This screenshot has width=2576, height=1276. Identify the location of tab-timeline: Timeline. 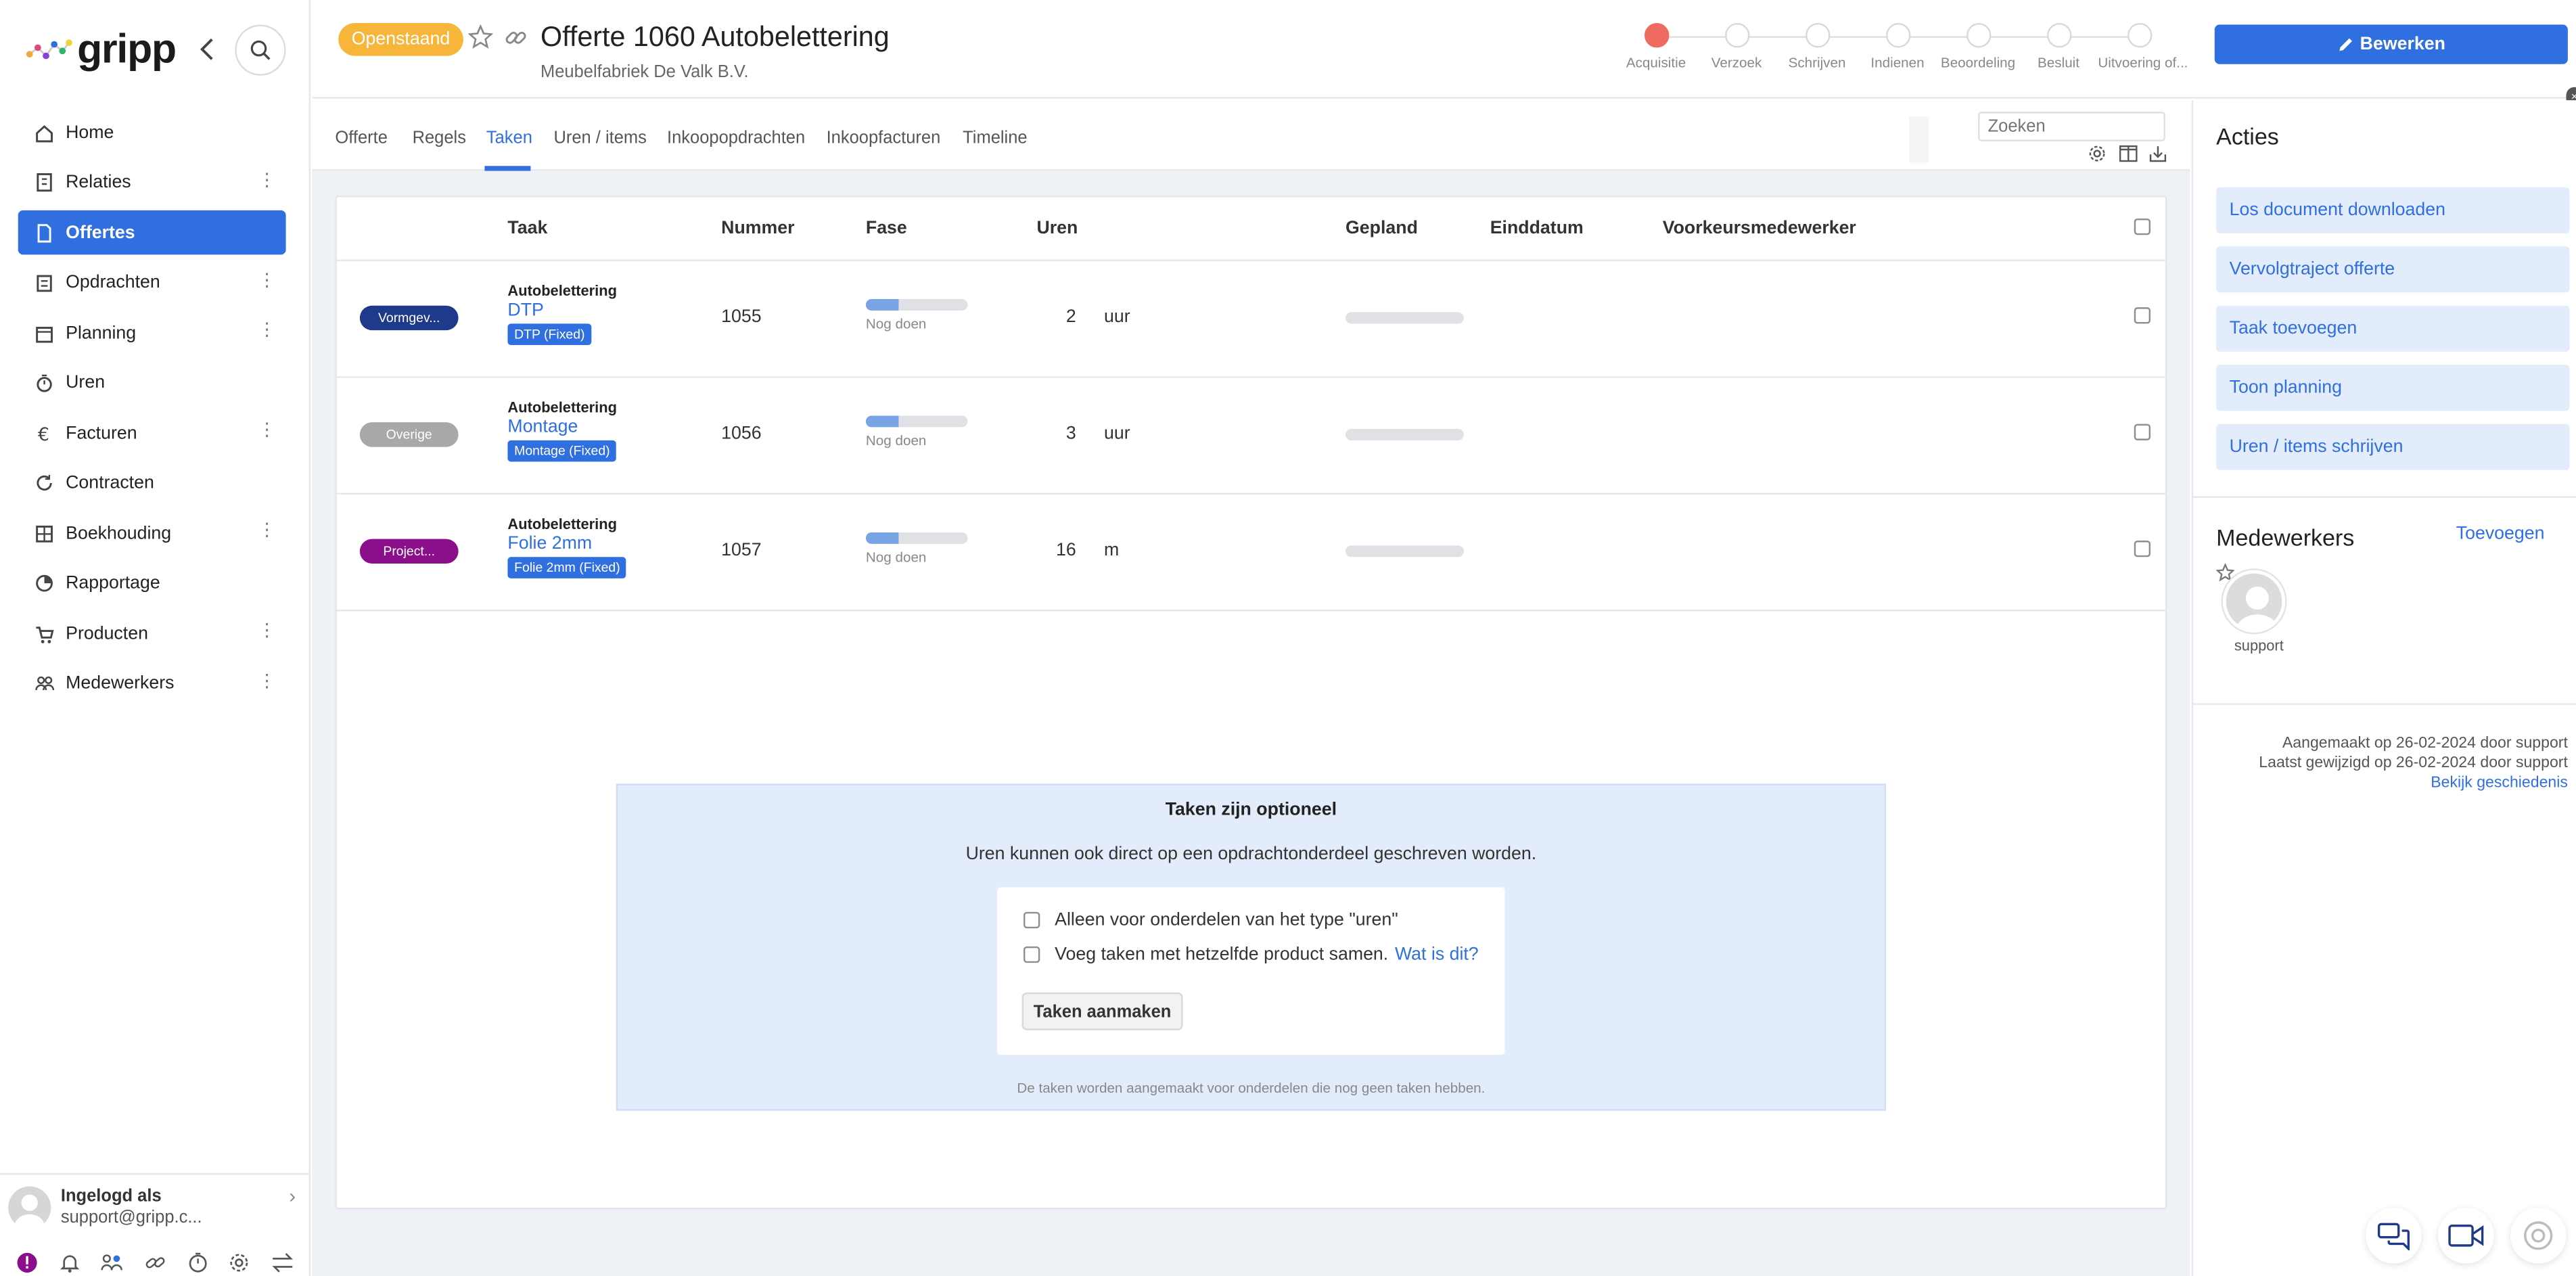
(995, 137).